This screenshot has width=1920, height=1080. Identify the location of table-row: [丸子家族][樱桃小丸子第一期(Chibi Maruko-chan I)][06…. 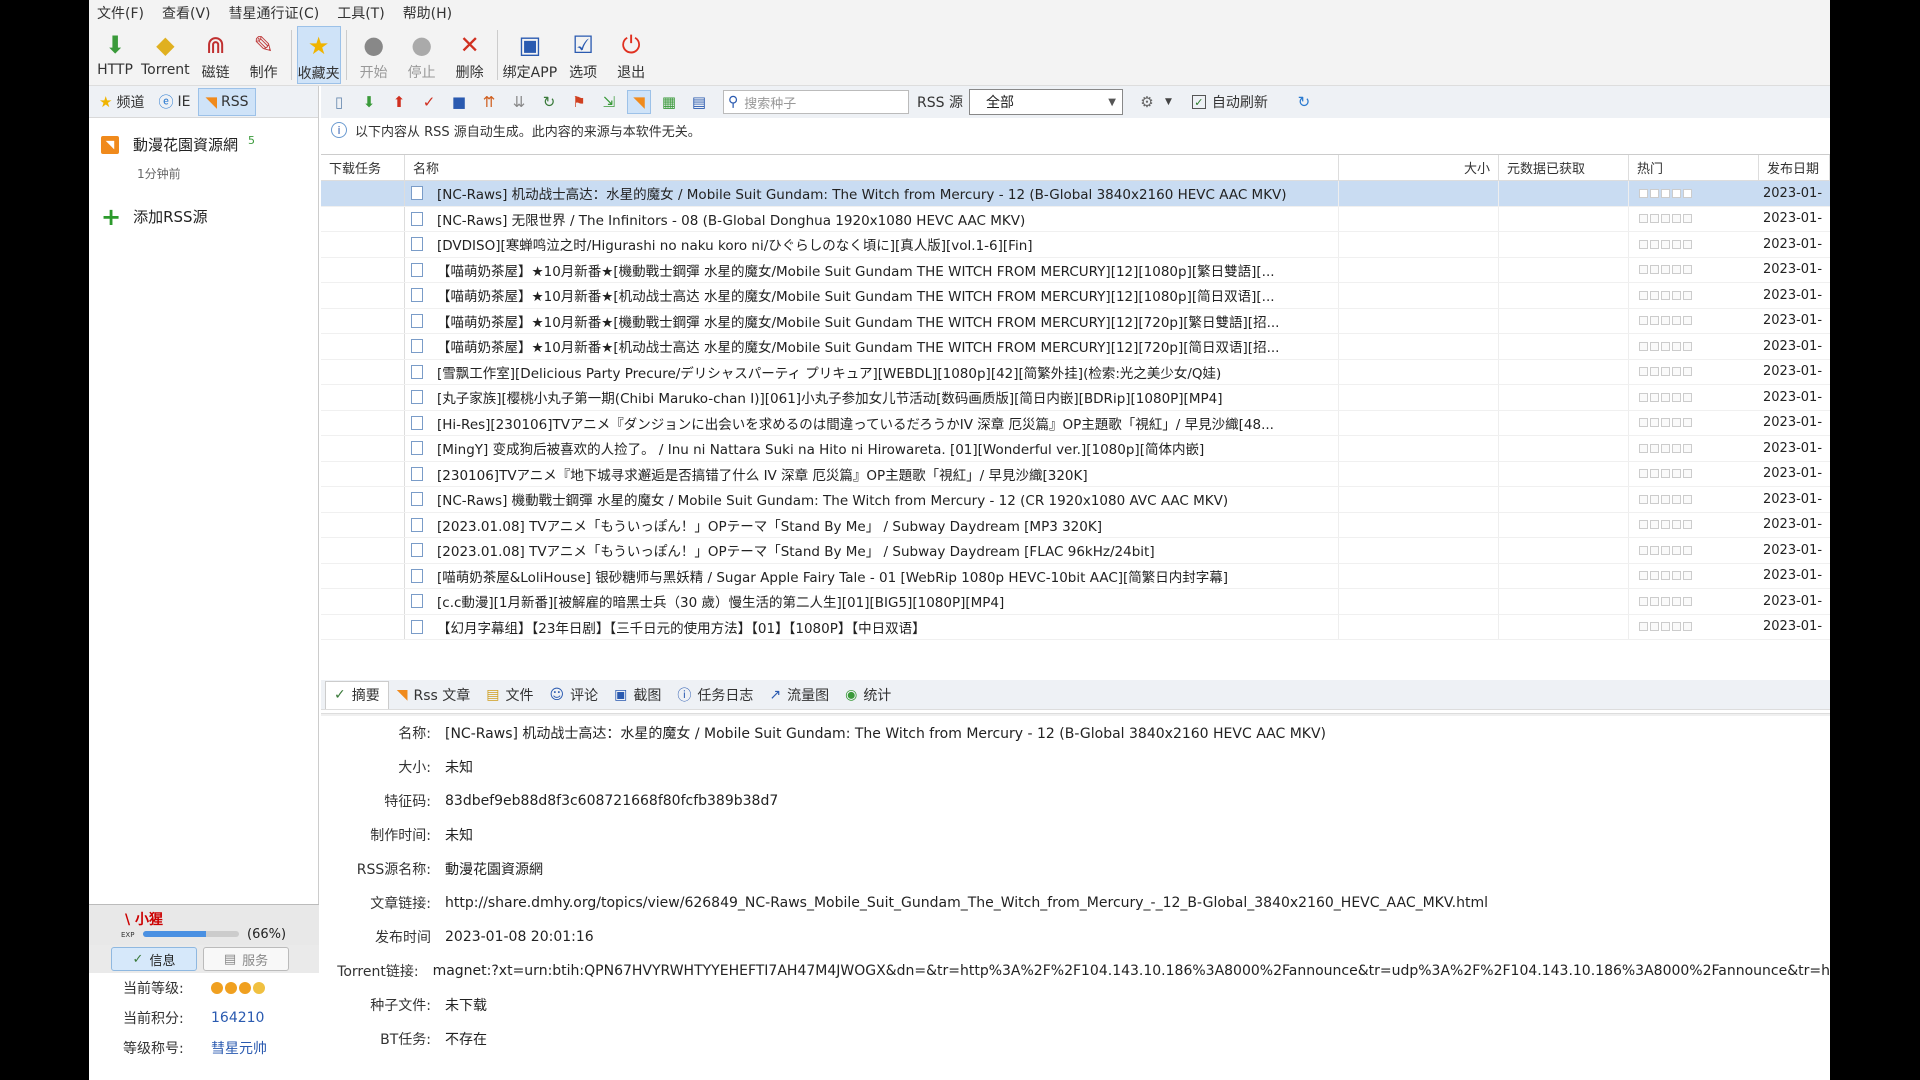
(1075, 398).